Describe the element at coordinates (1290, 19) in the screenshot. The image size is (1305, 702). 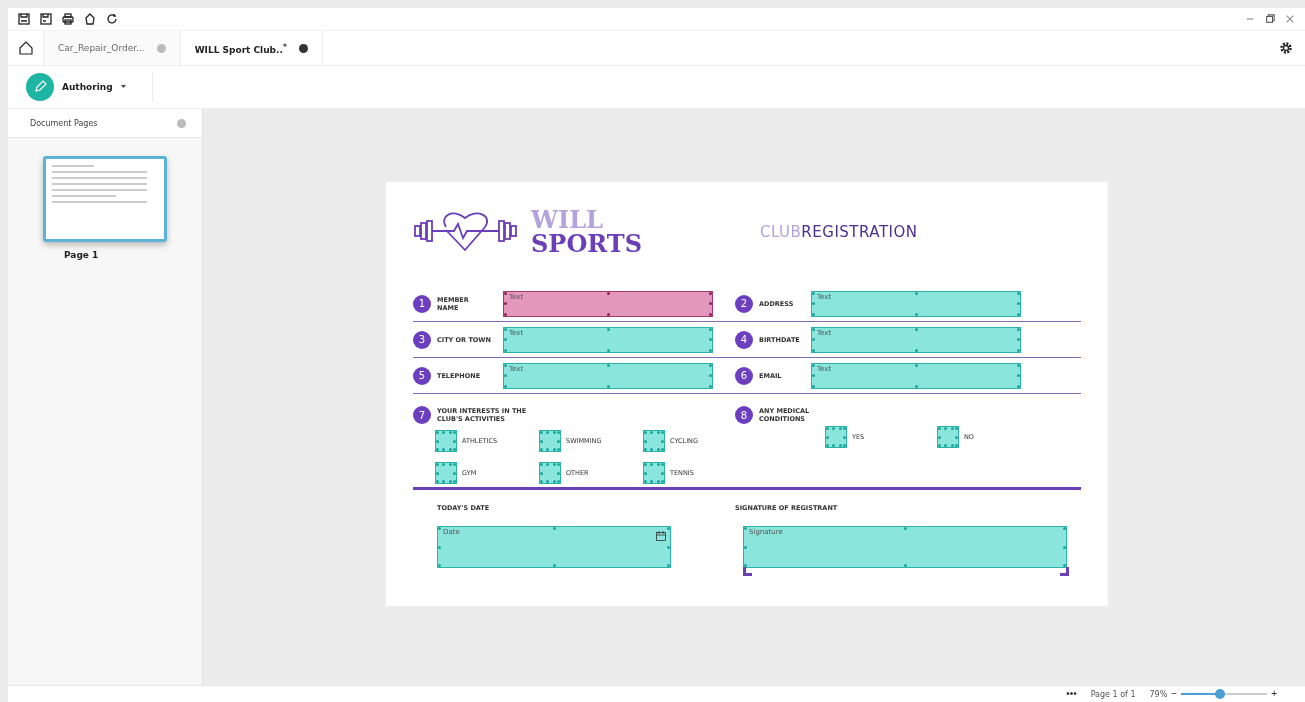
I see `close-icon` at that location.